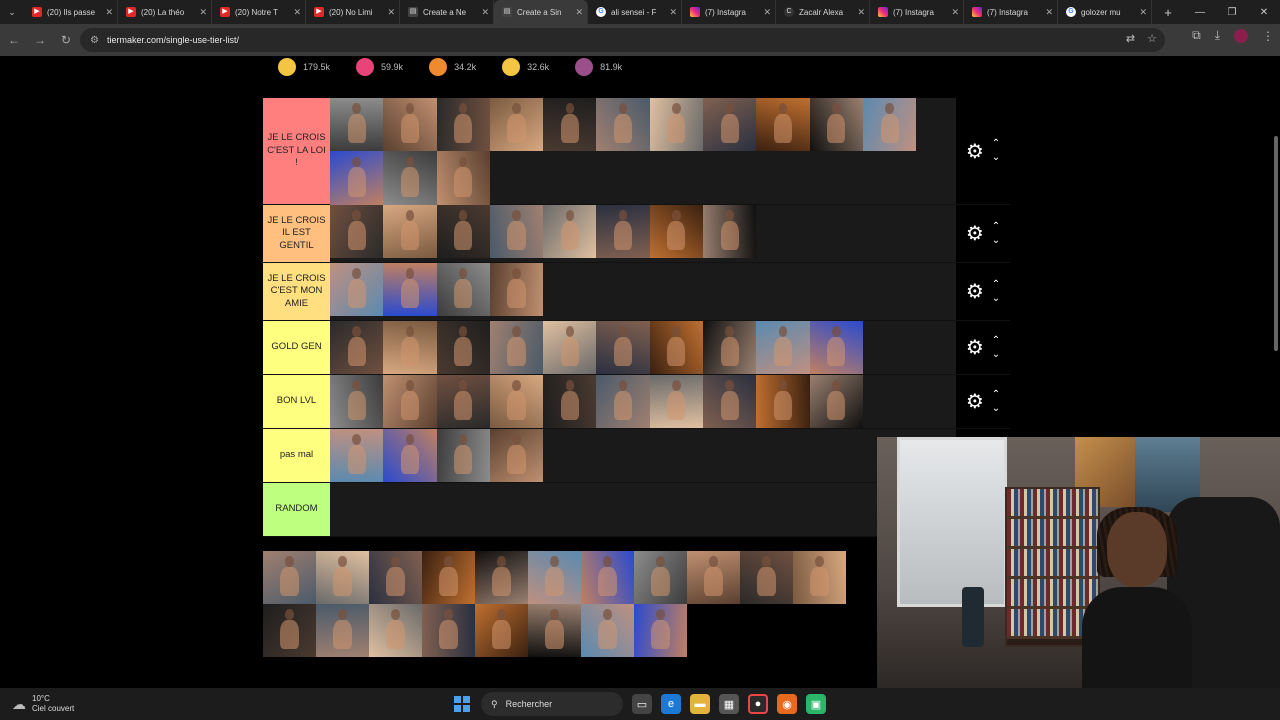 Image resolution: width=1280 pixels, height=720 pixels. Describe the element at coordinates (40, 40) in the screenshot. I see `forward-icon: →` at that location.